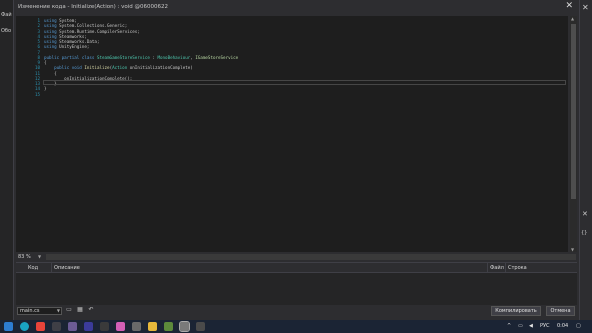  Describe the element at coordinates (58, 310) in the screenshot. I see `chevron-down-icon: ▼` at that location.